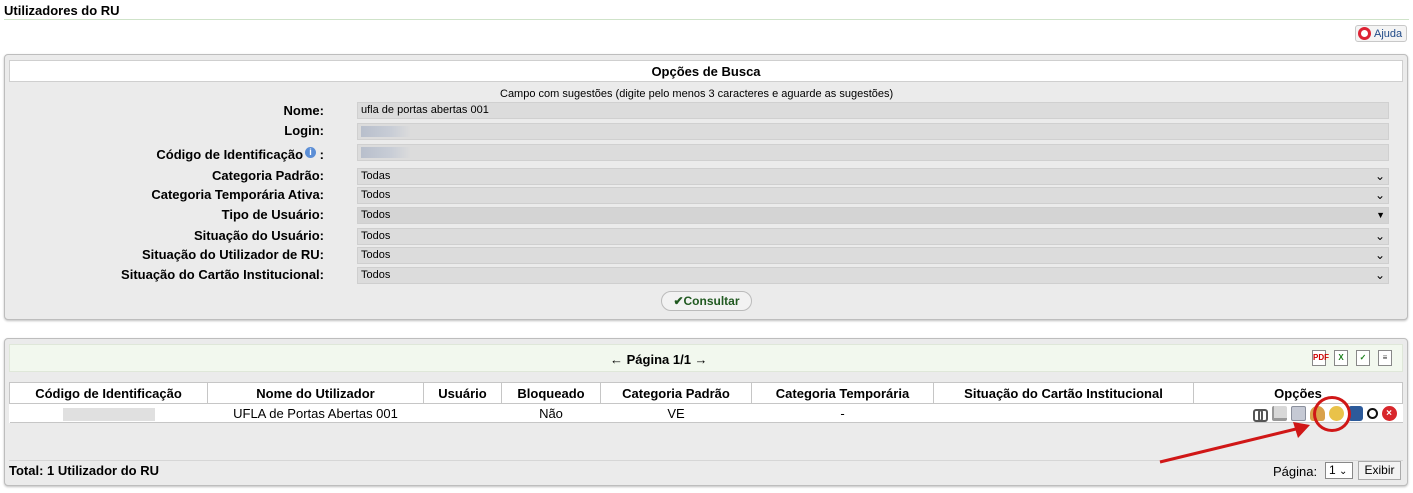 The height and width of the screenshot is (493, 1413). I want to click on total-text: Total: 1 Utilizador do RU, so click(84, 470).